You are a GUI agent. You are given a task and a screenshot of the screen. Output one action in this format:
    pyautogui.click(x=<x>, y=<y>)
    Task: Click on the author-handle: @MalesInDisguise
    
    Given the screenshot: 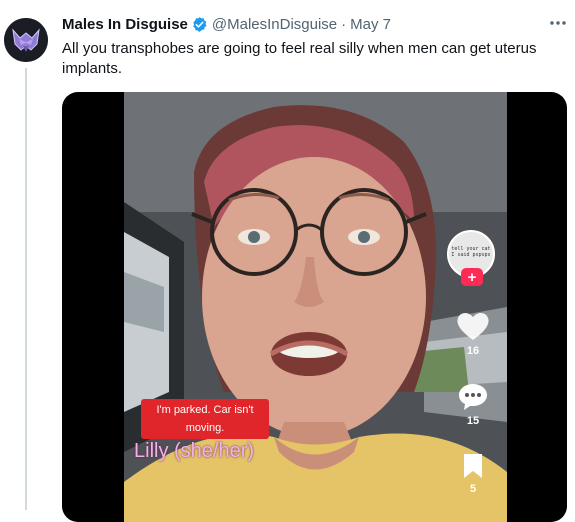 What is the action you would take?
    pyautogui.click(x=274, y=24)
    